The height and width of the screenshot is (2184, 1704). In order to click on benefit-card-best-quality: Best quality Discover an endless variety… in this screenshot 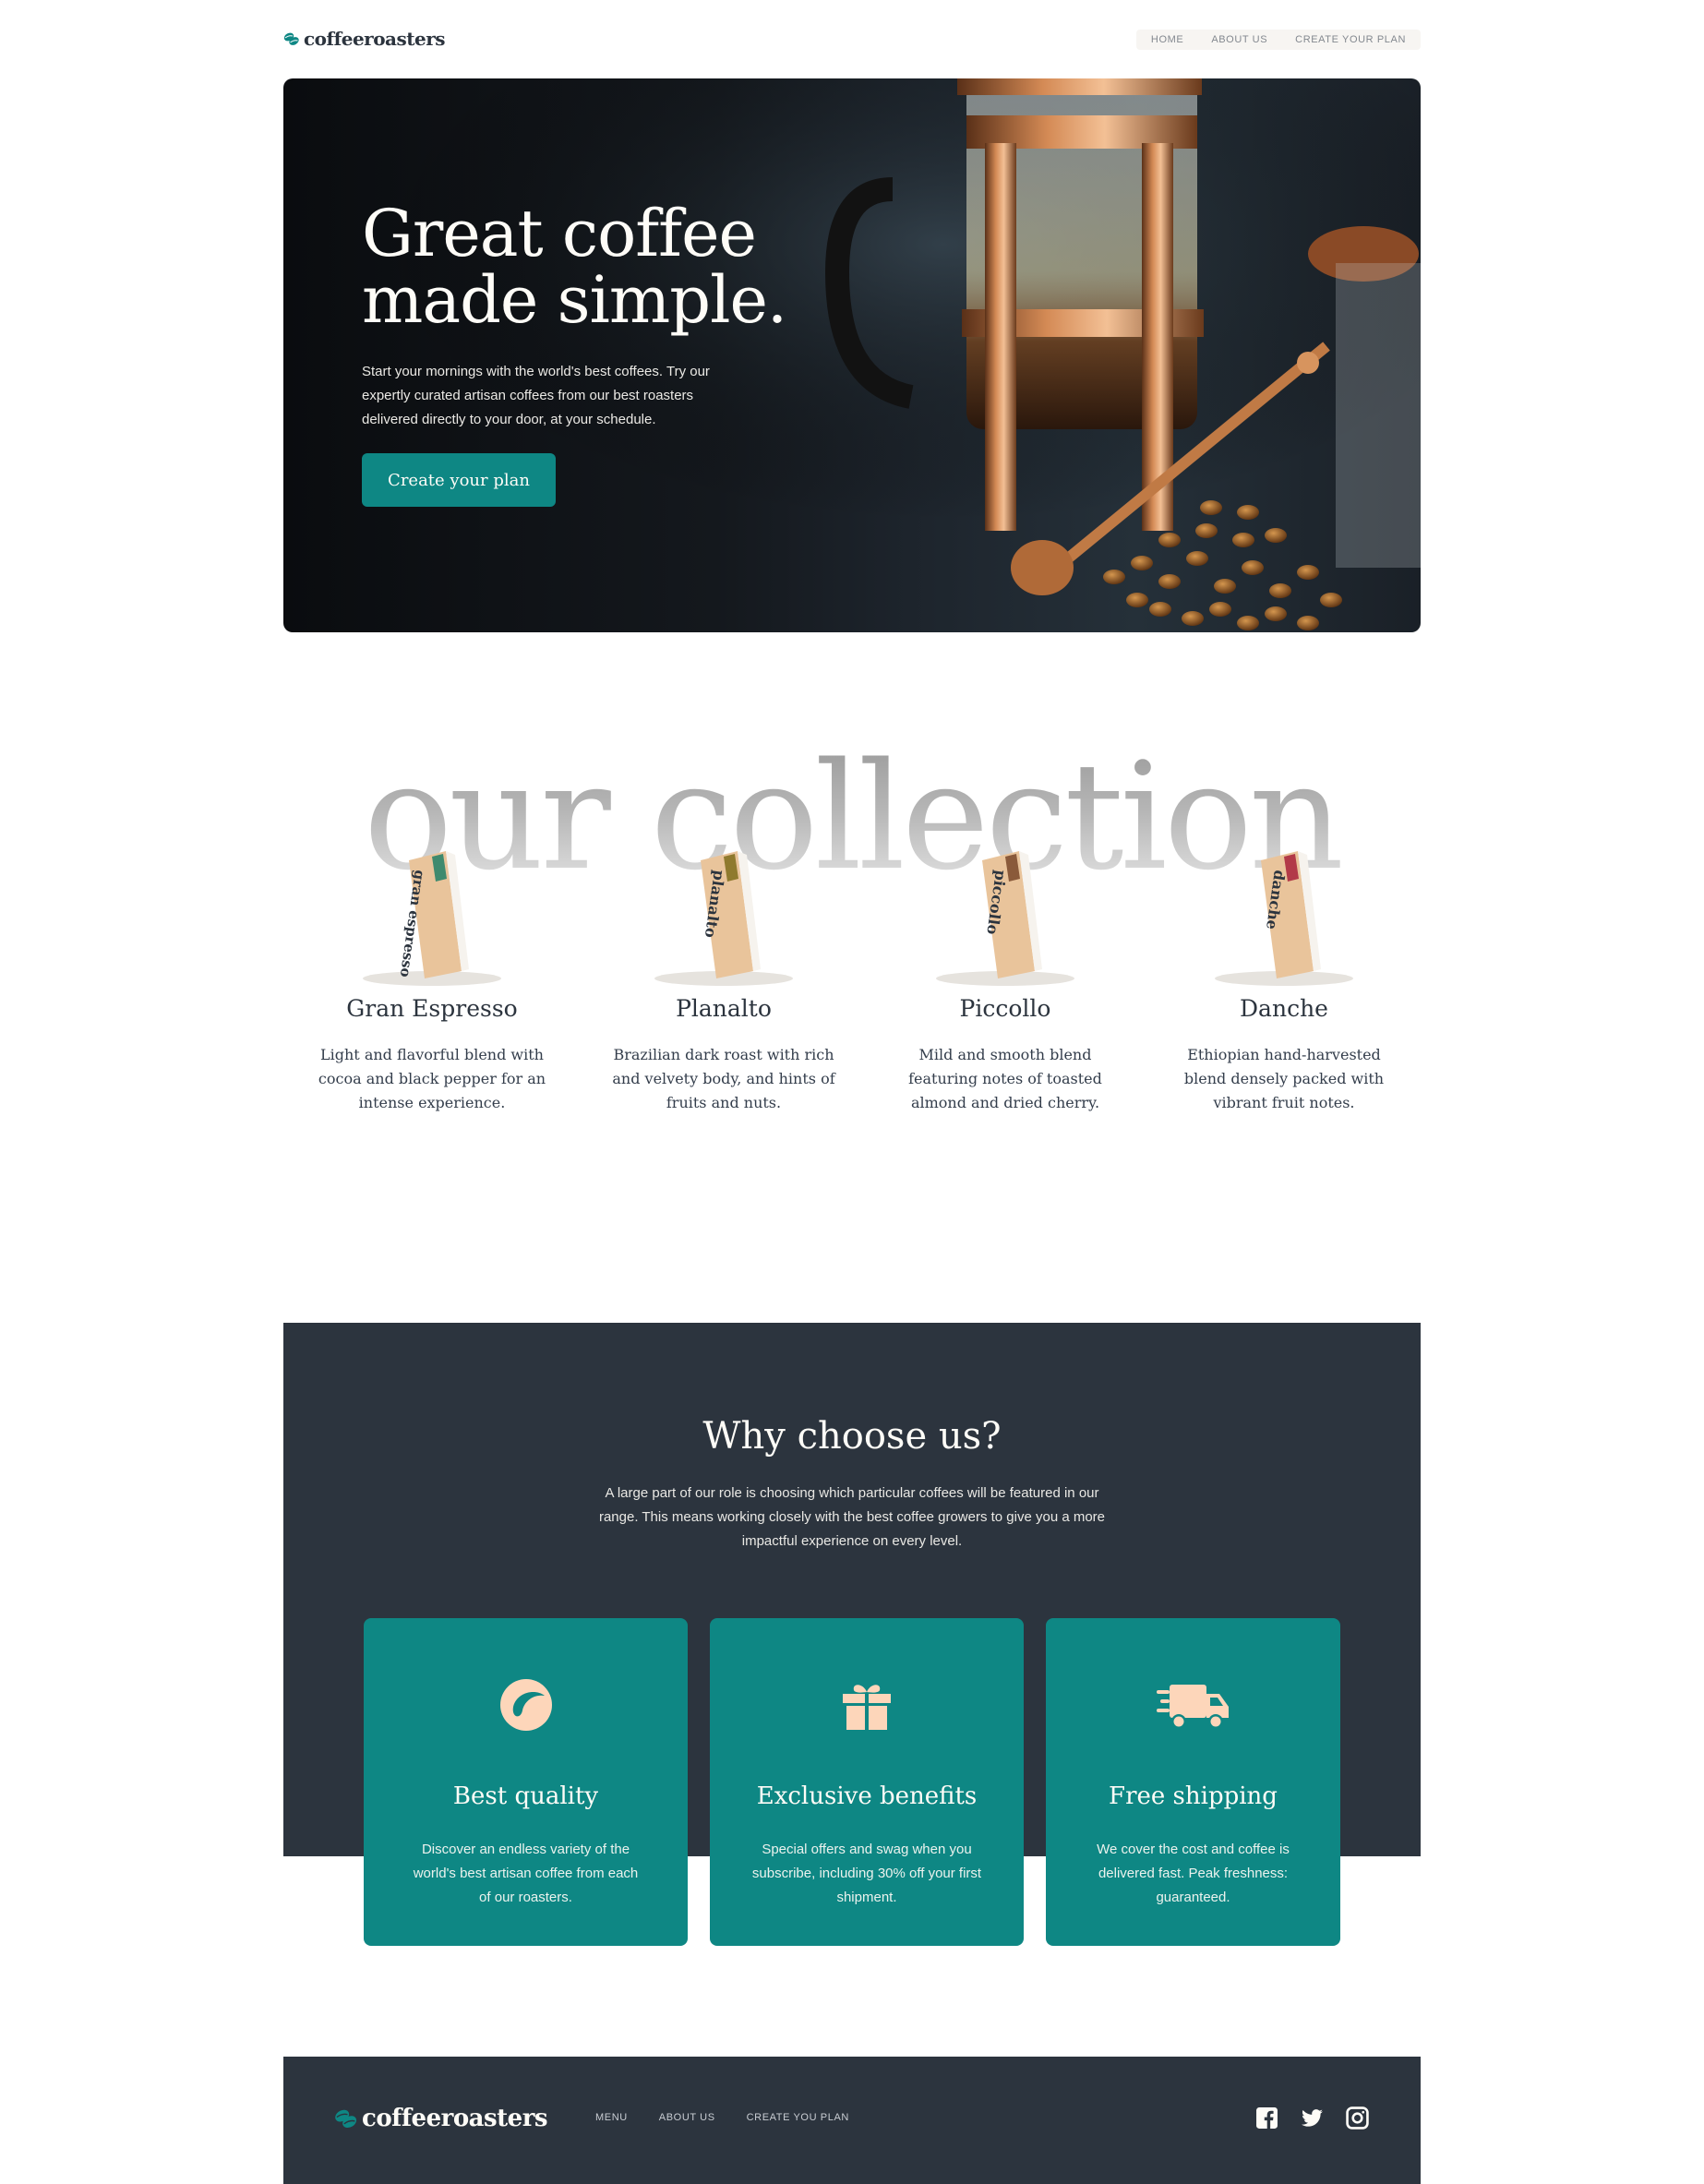, I will do `click(526, 1782)`.